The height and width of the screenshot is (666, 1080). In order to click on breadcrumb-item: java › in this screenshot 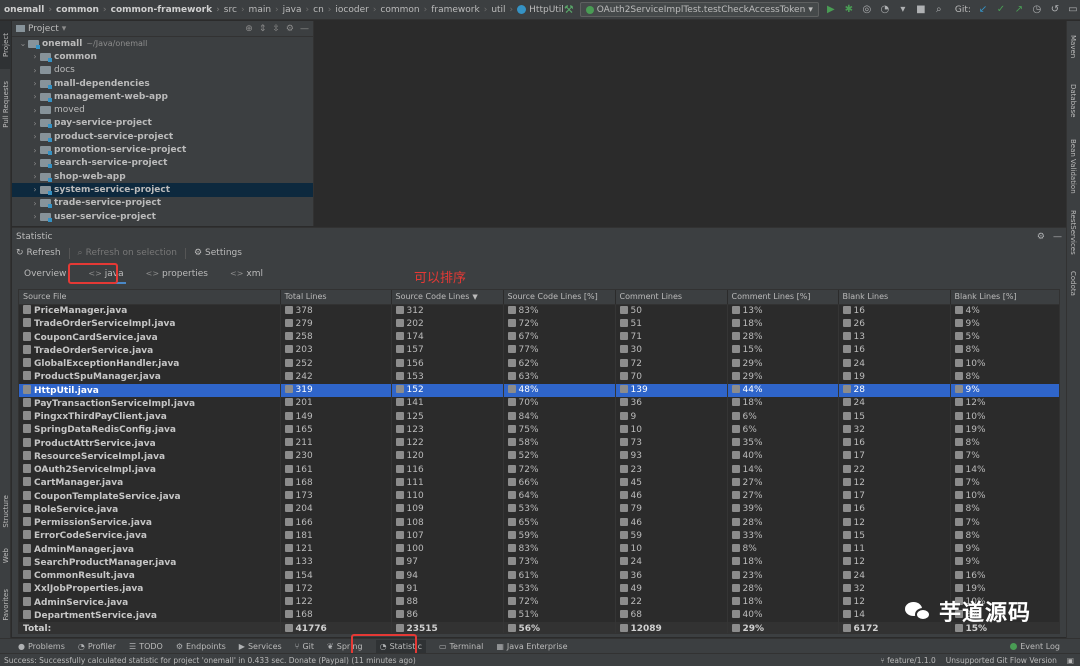, I will do `click(298, 10)`.